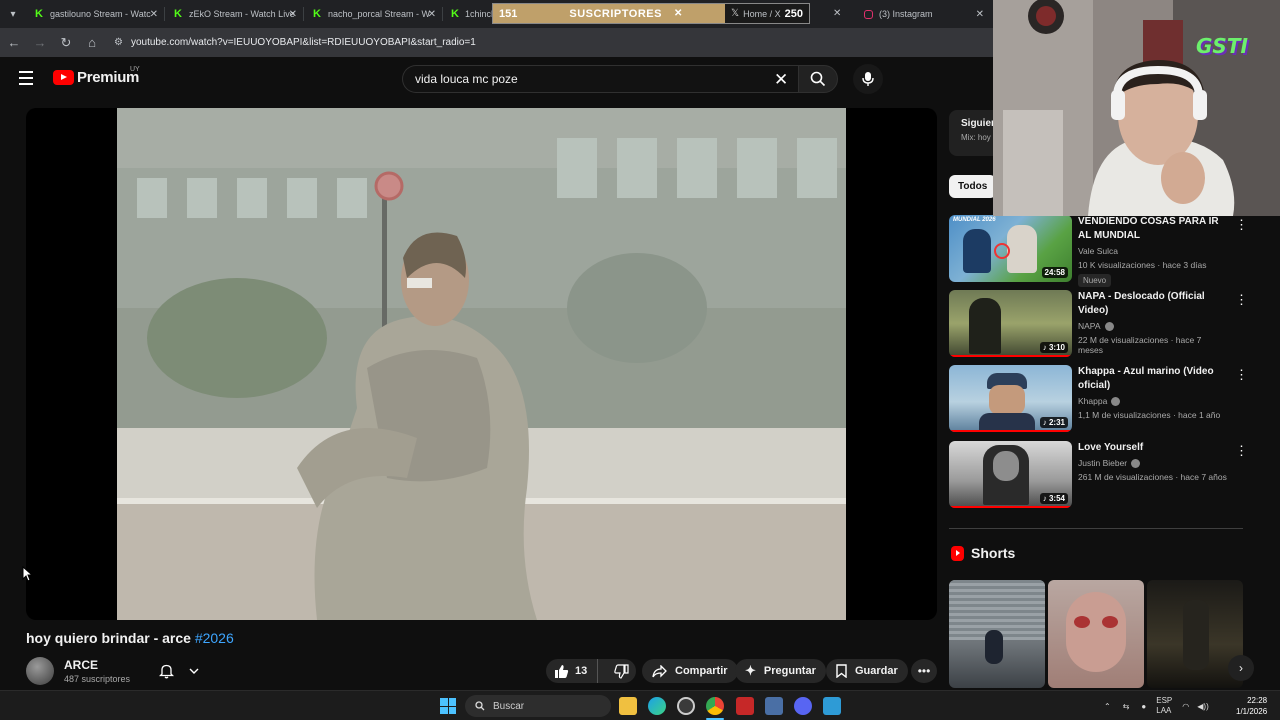  What do you see at coordinates (780, 671) in the screenshot?
I see `ask-button: ✦ Preguntar` at bounding box center [780, 671].